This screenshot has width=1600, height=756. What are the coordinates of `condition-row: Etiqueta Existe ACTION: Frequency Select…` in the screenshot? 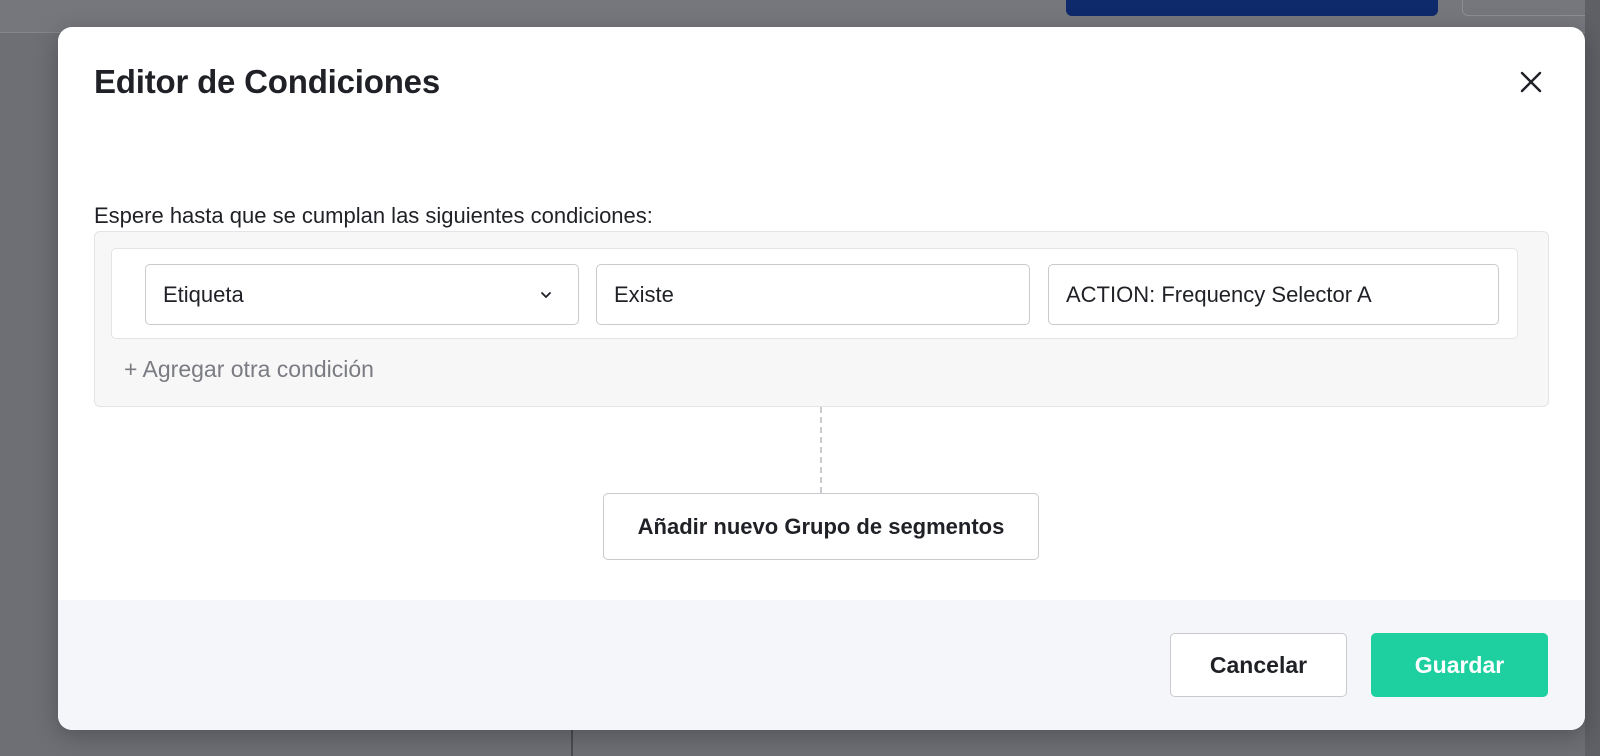 It's located at (814, 293).